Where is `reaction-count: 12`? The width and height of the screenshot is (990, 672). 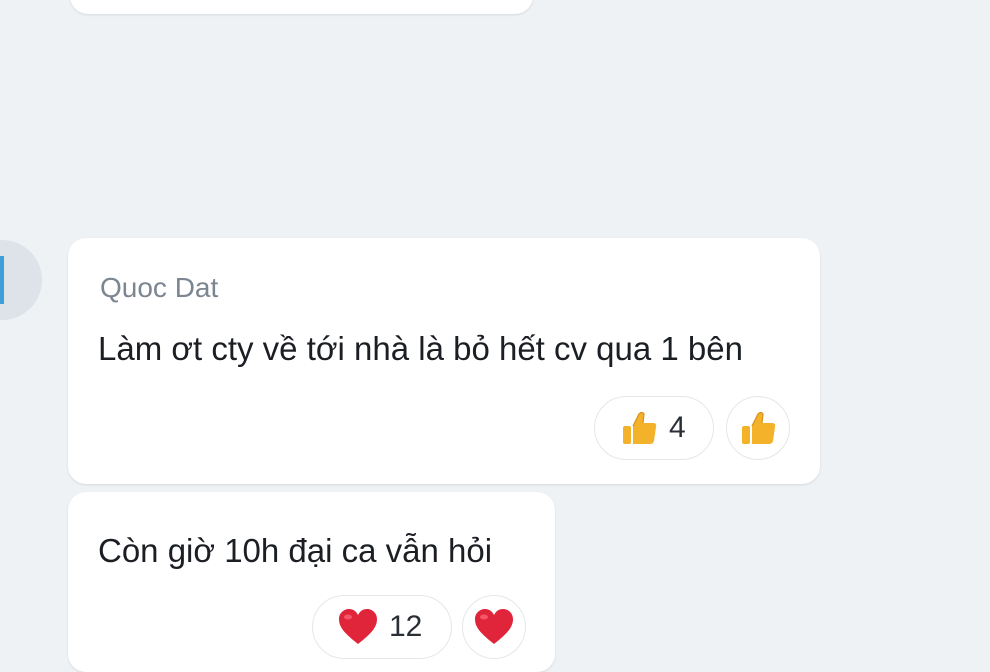 reaction-count: 12 is located at coordinates (406, 626).